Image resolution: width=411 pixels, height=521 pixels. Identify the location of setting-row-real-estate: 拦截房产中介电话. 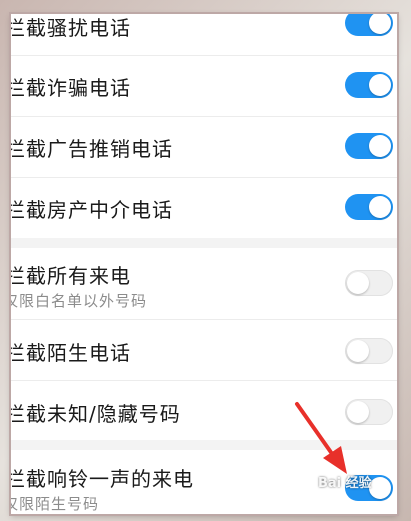
(204, 208).